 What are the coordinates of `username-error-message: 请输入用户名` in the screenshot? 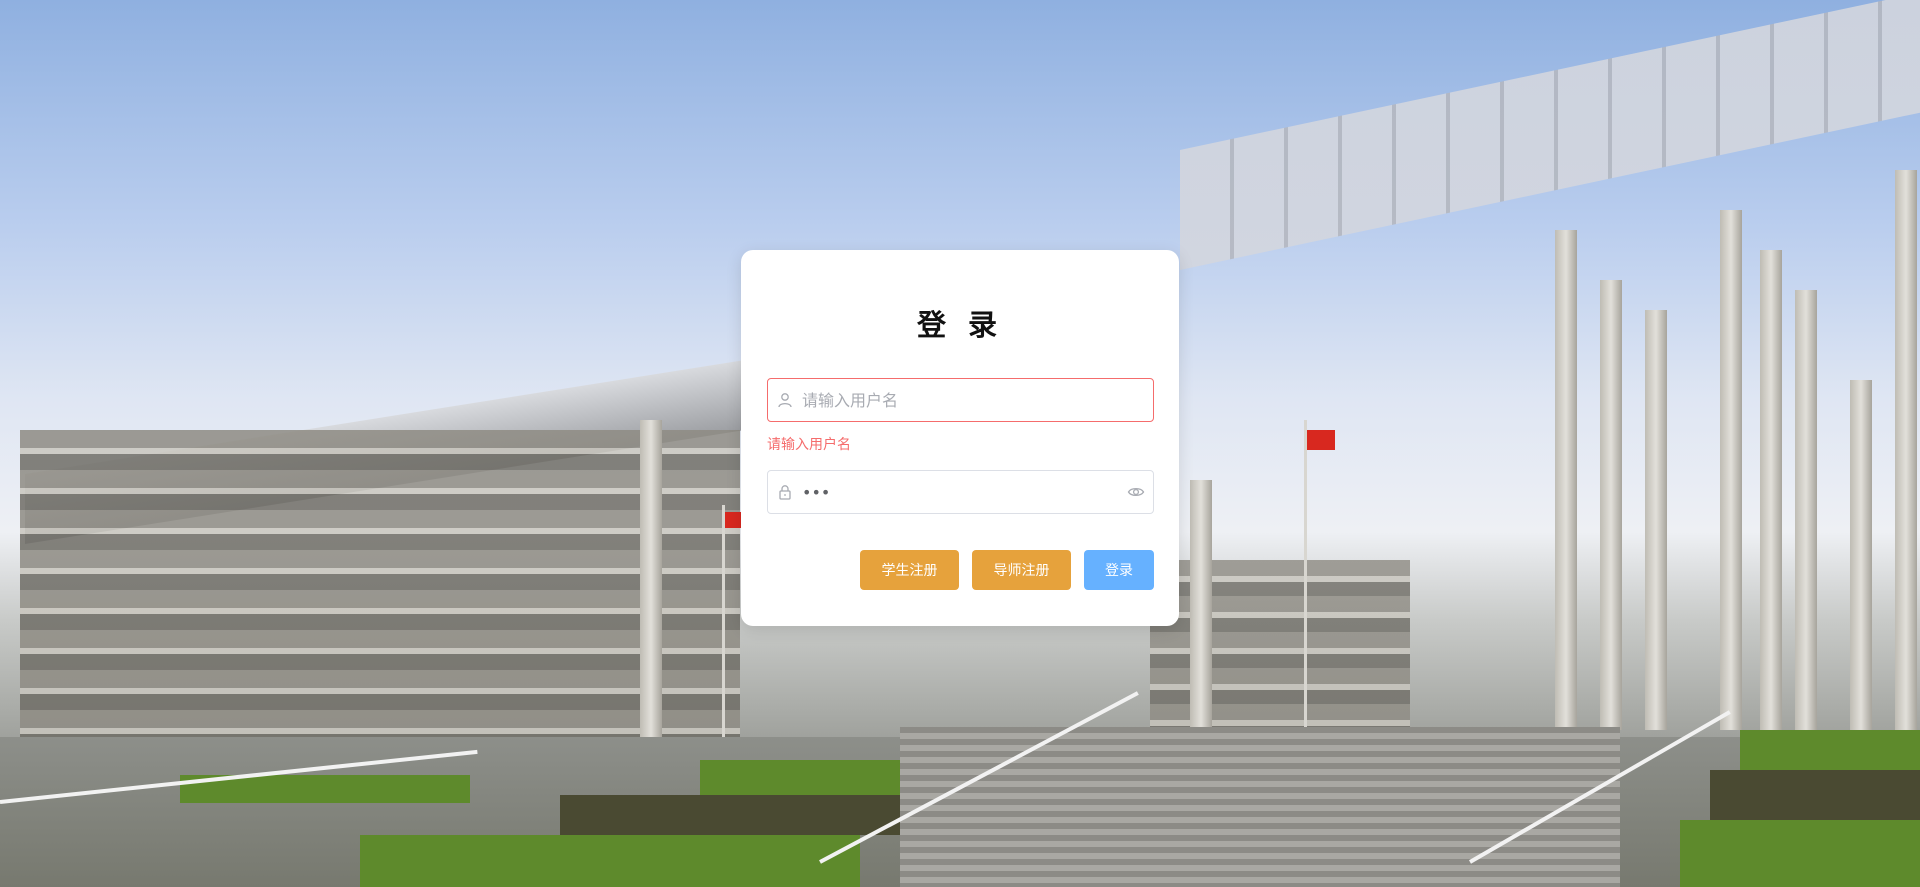 It's located at (809, 445).